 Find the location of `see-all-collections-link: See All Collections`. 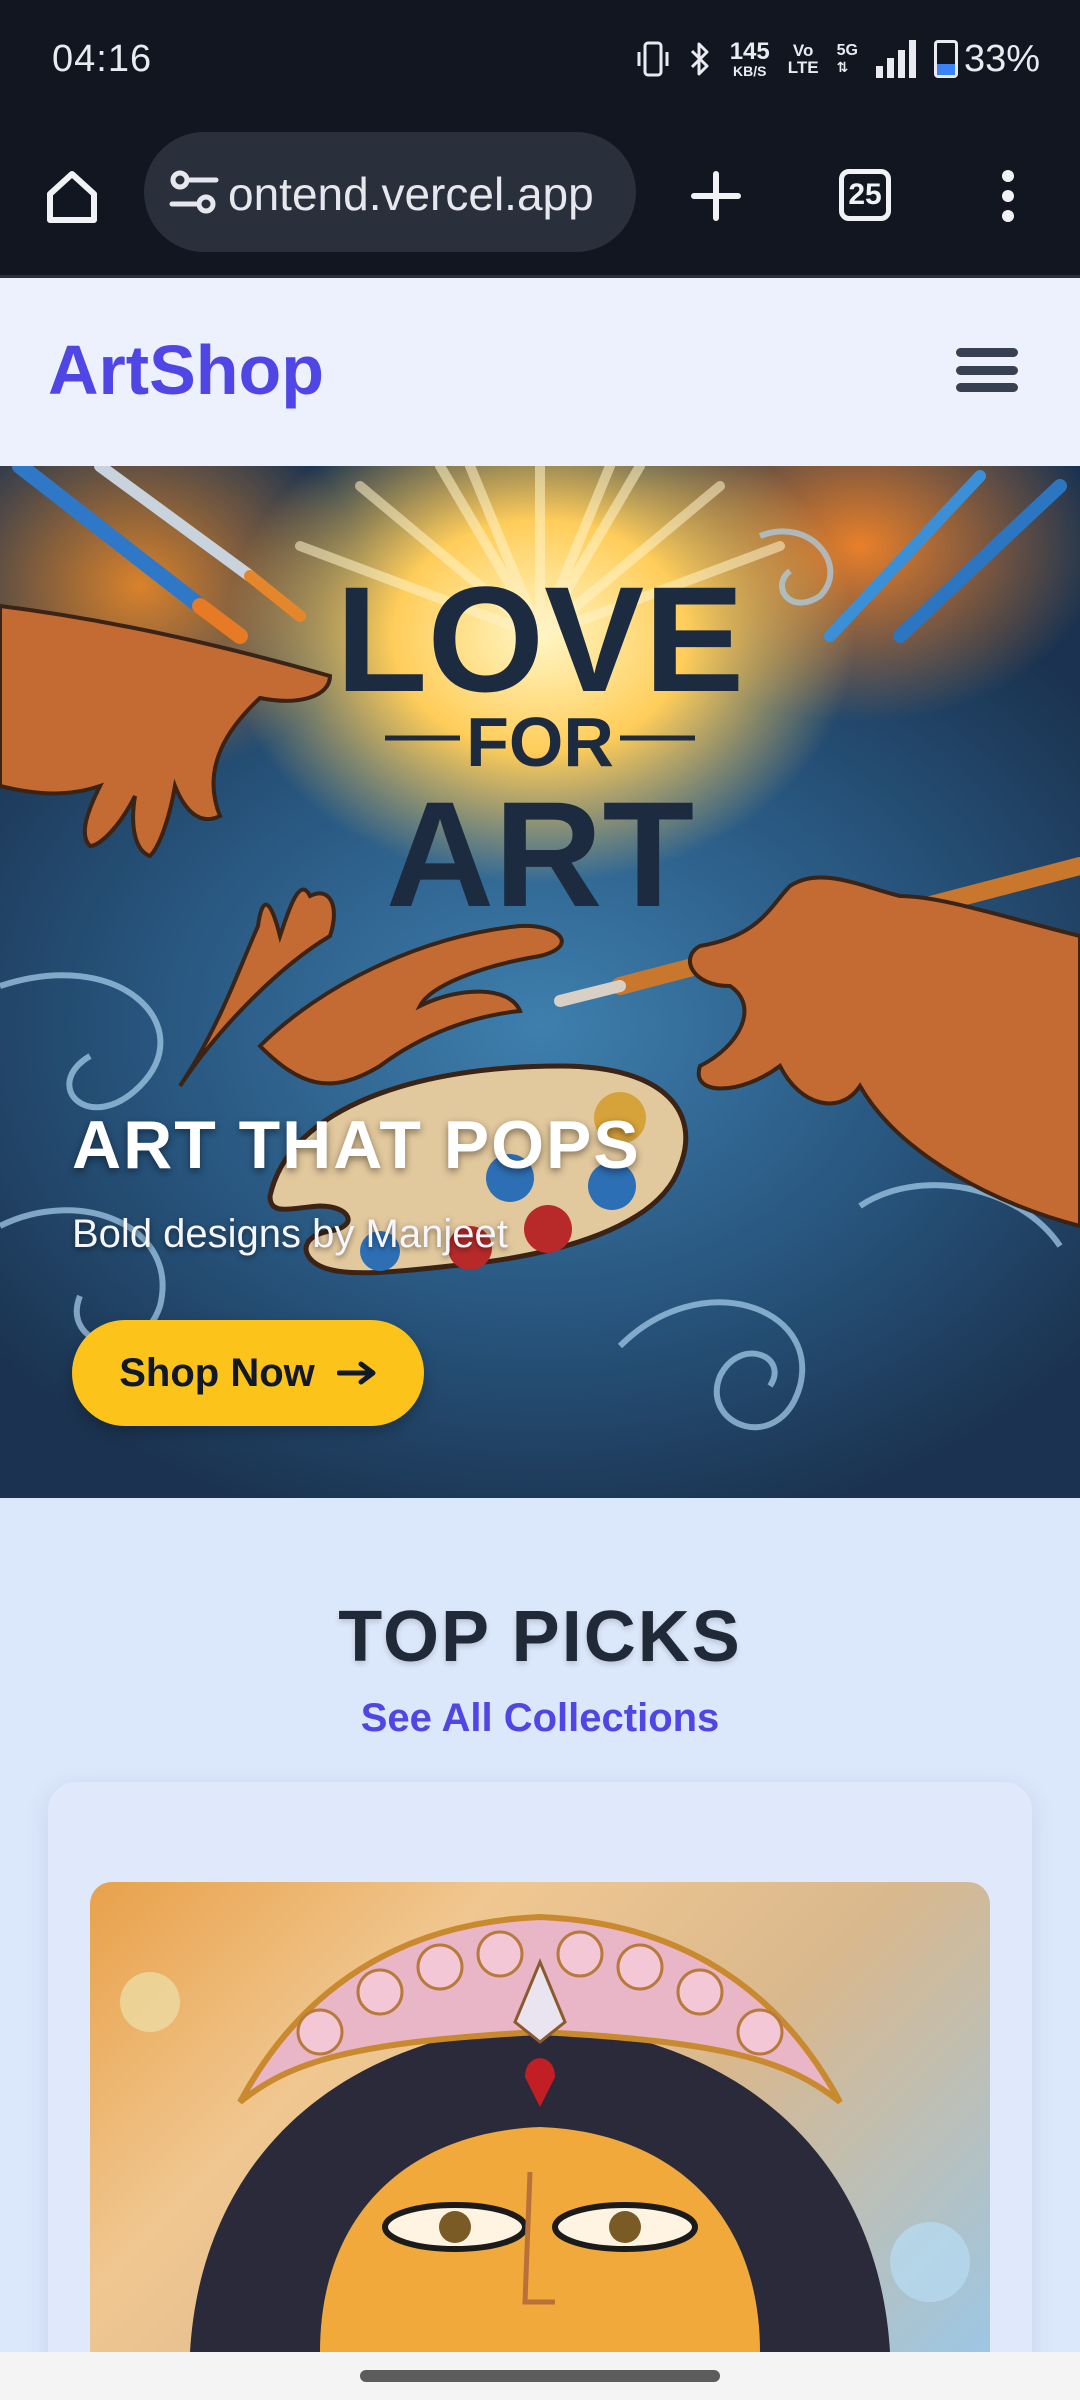

see-all-collections-link: See All Collections is located at coordinates (540, 1718).